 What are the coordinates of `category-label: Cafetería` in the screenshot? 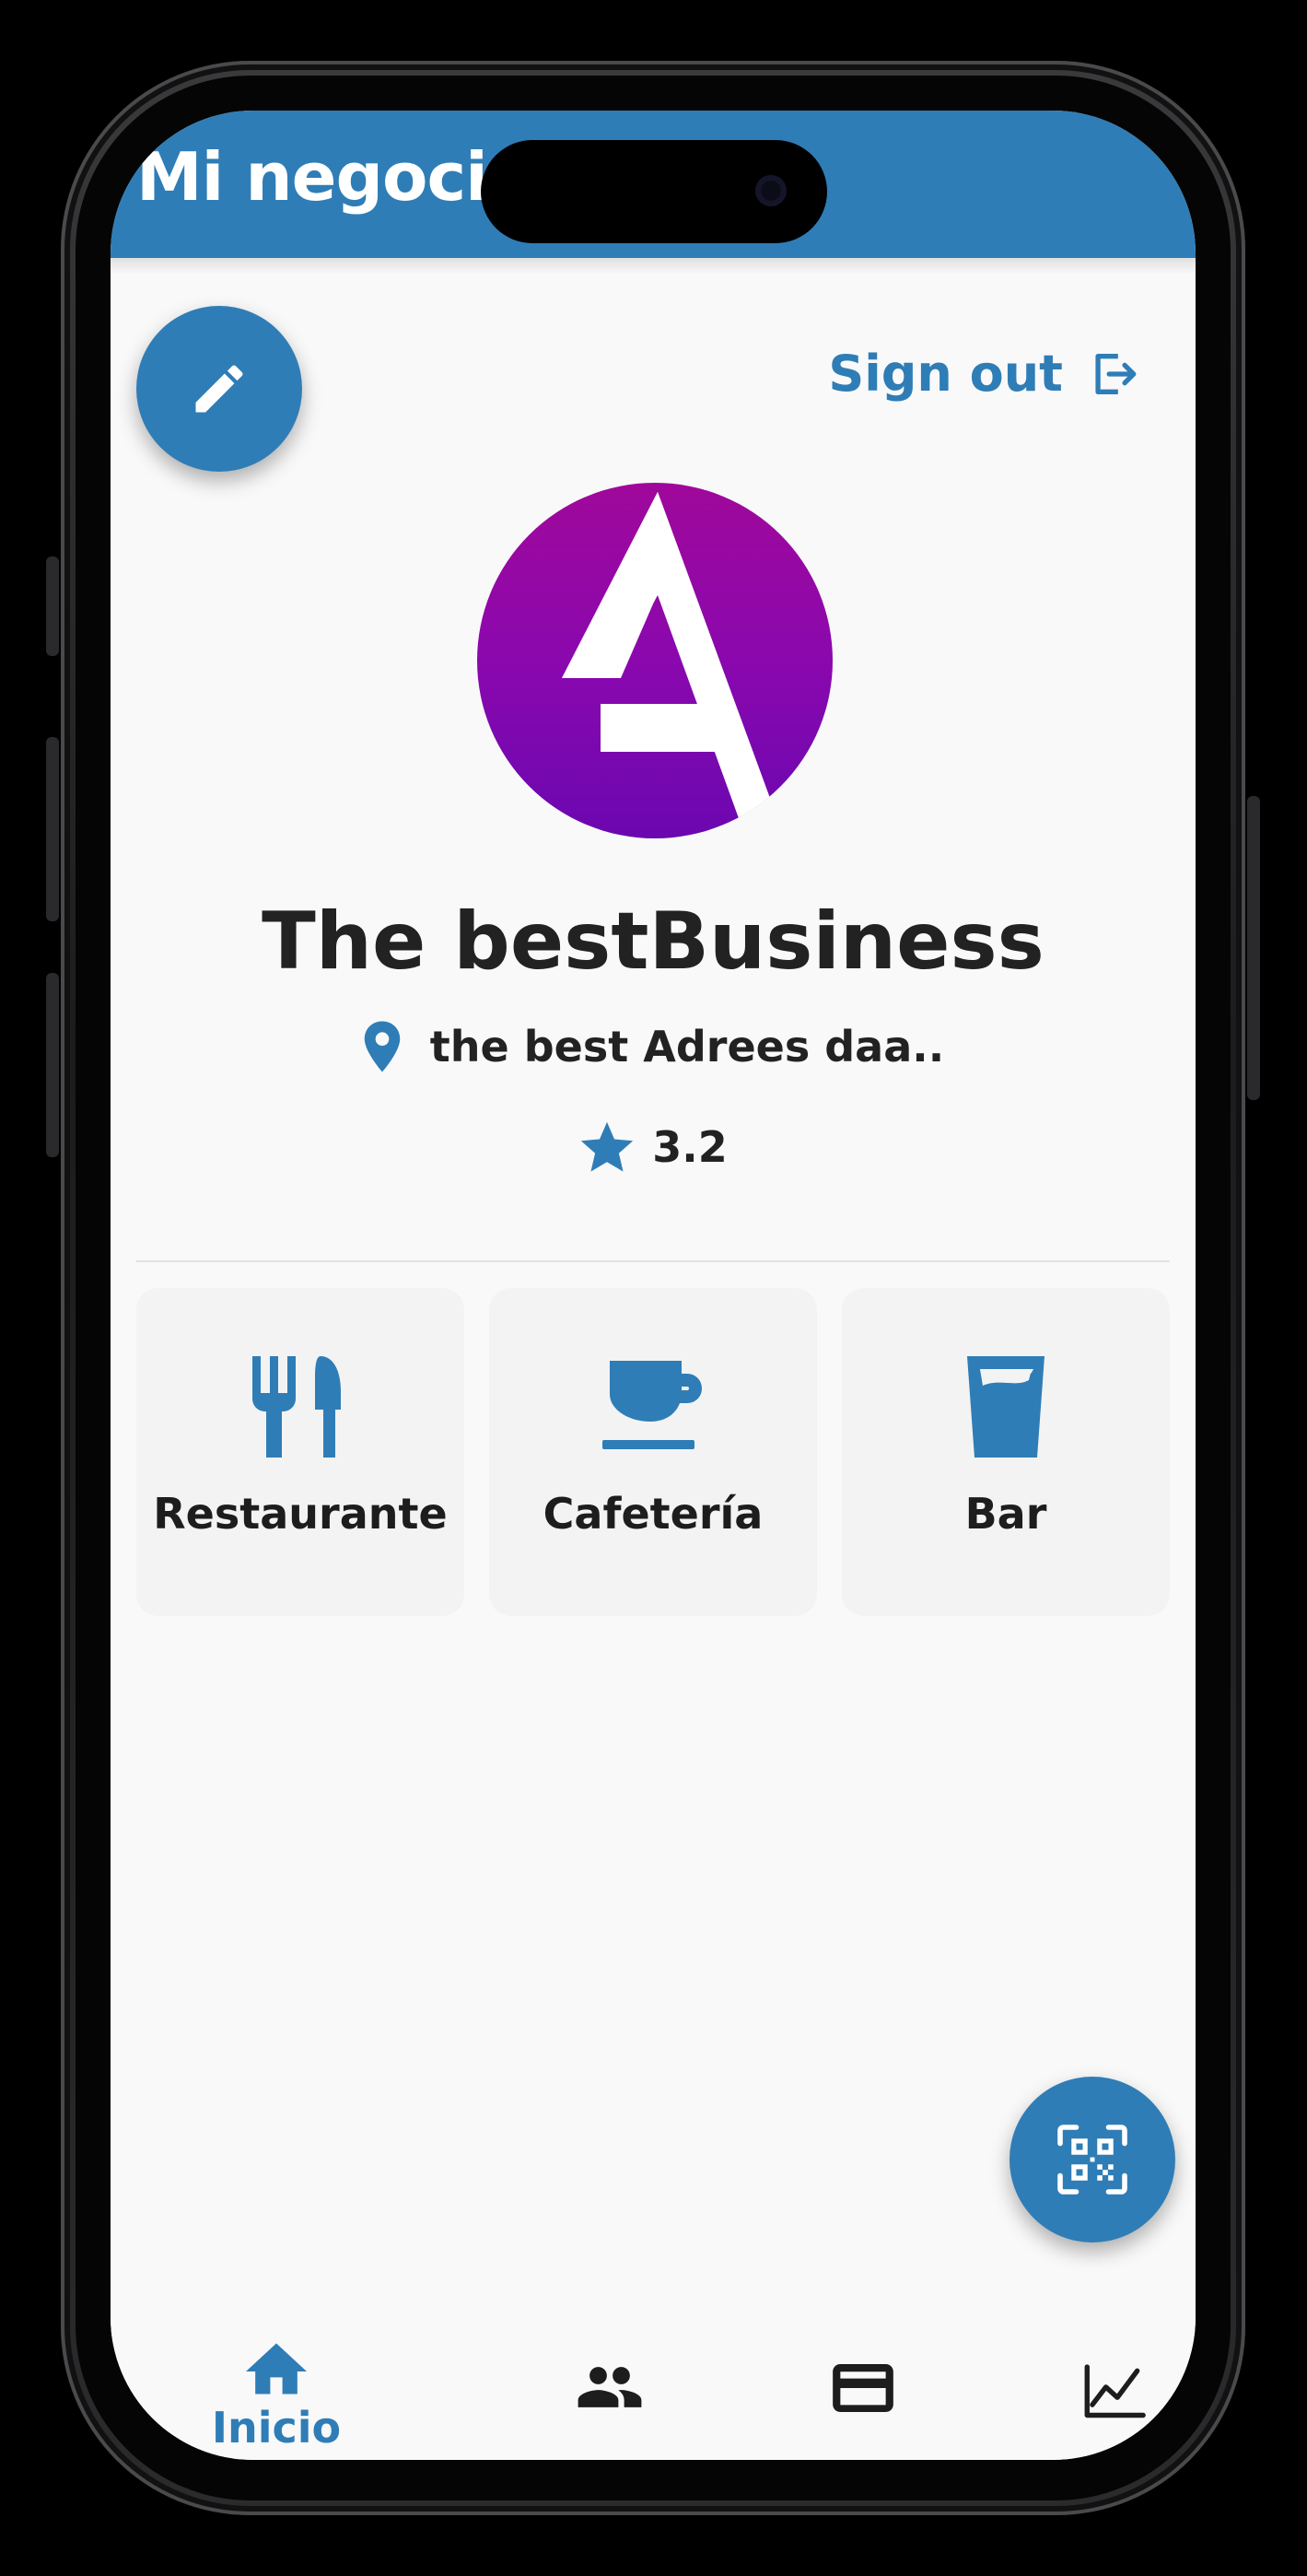 It's located at (653, 1514).